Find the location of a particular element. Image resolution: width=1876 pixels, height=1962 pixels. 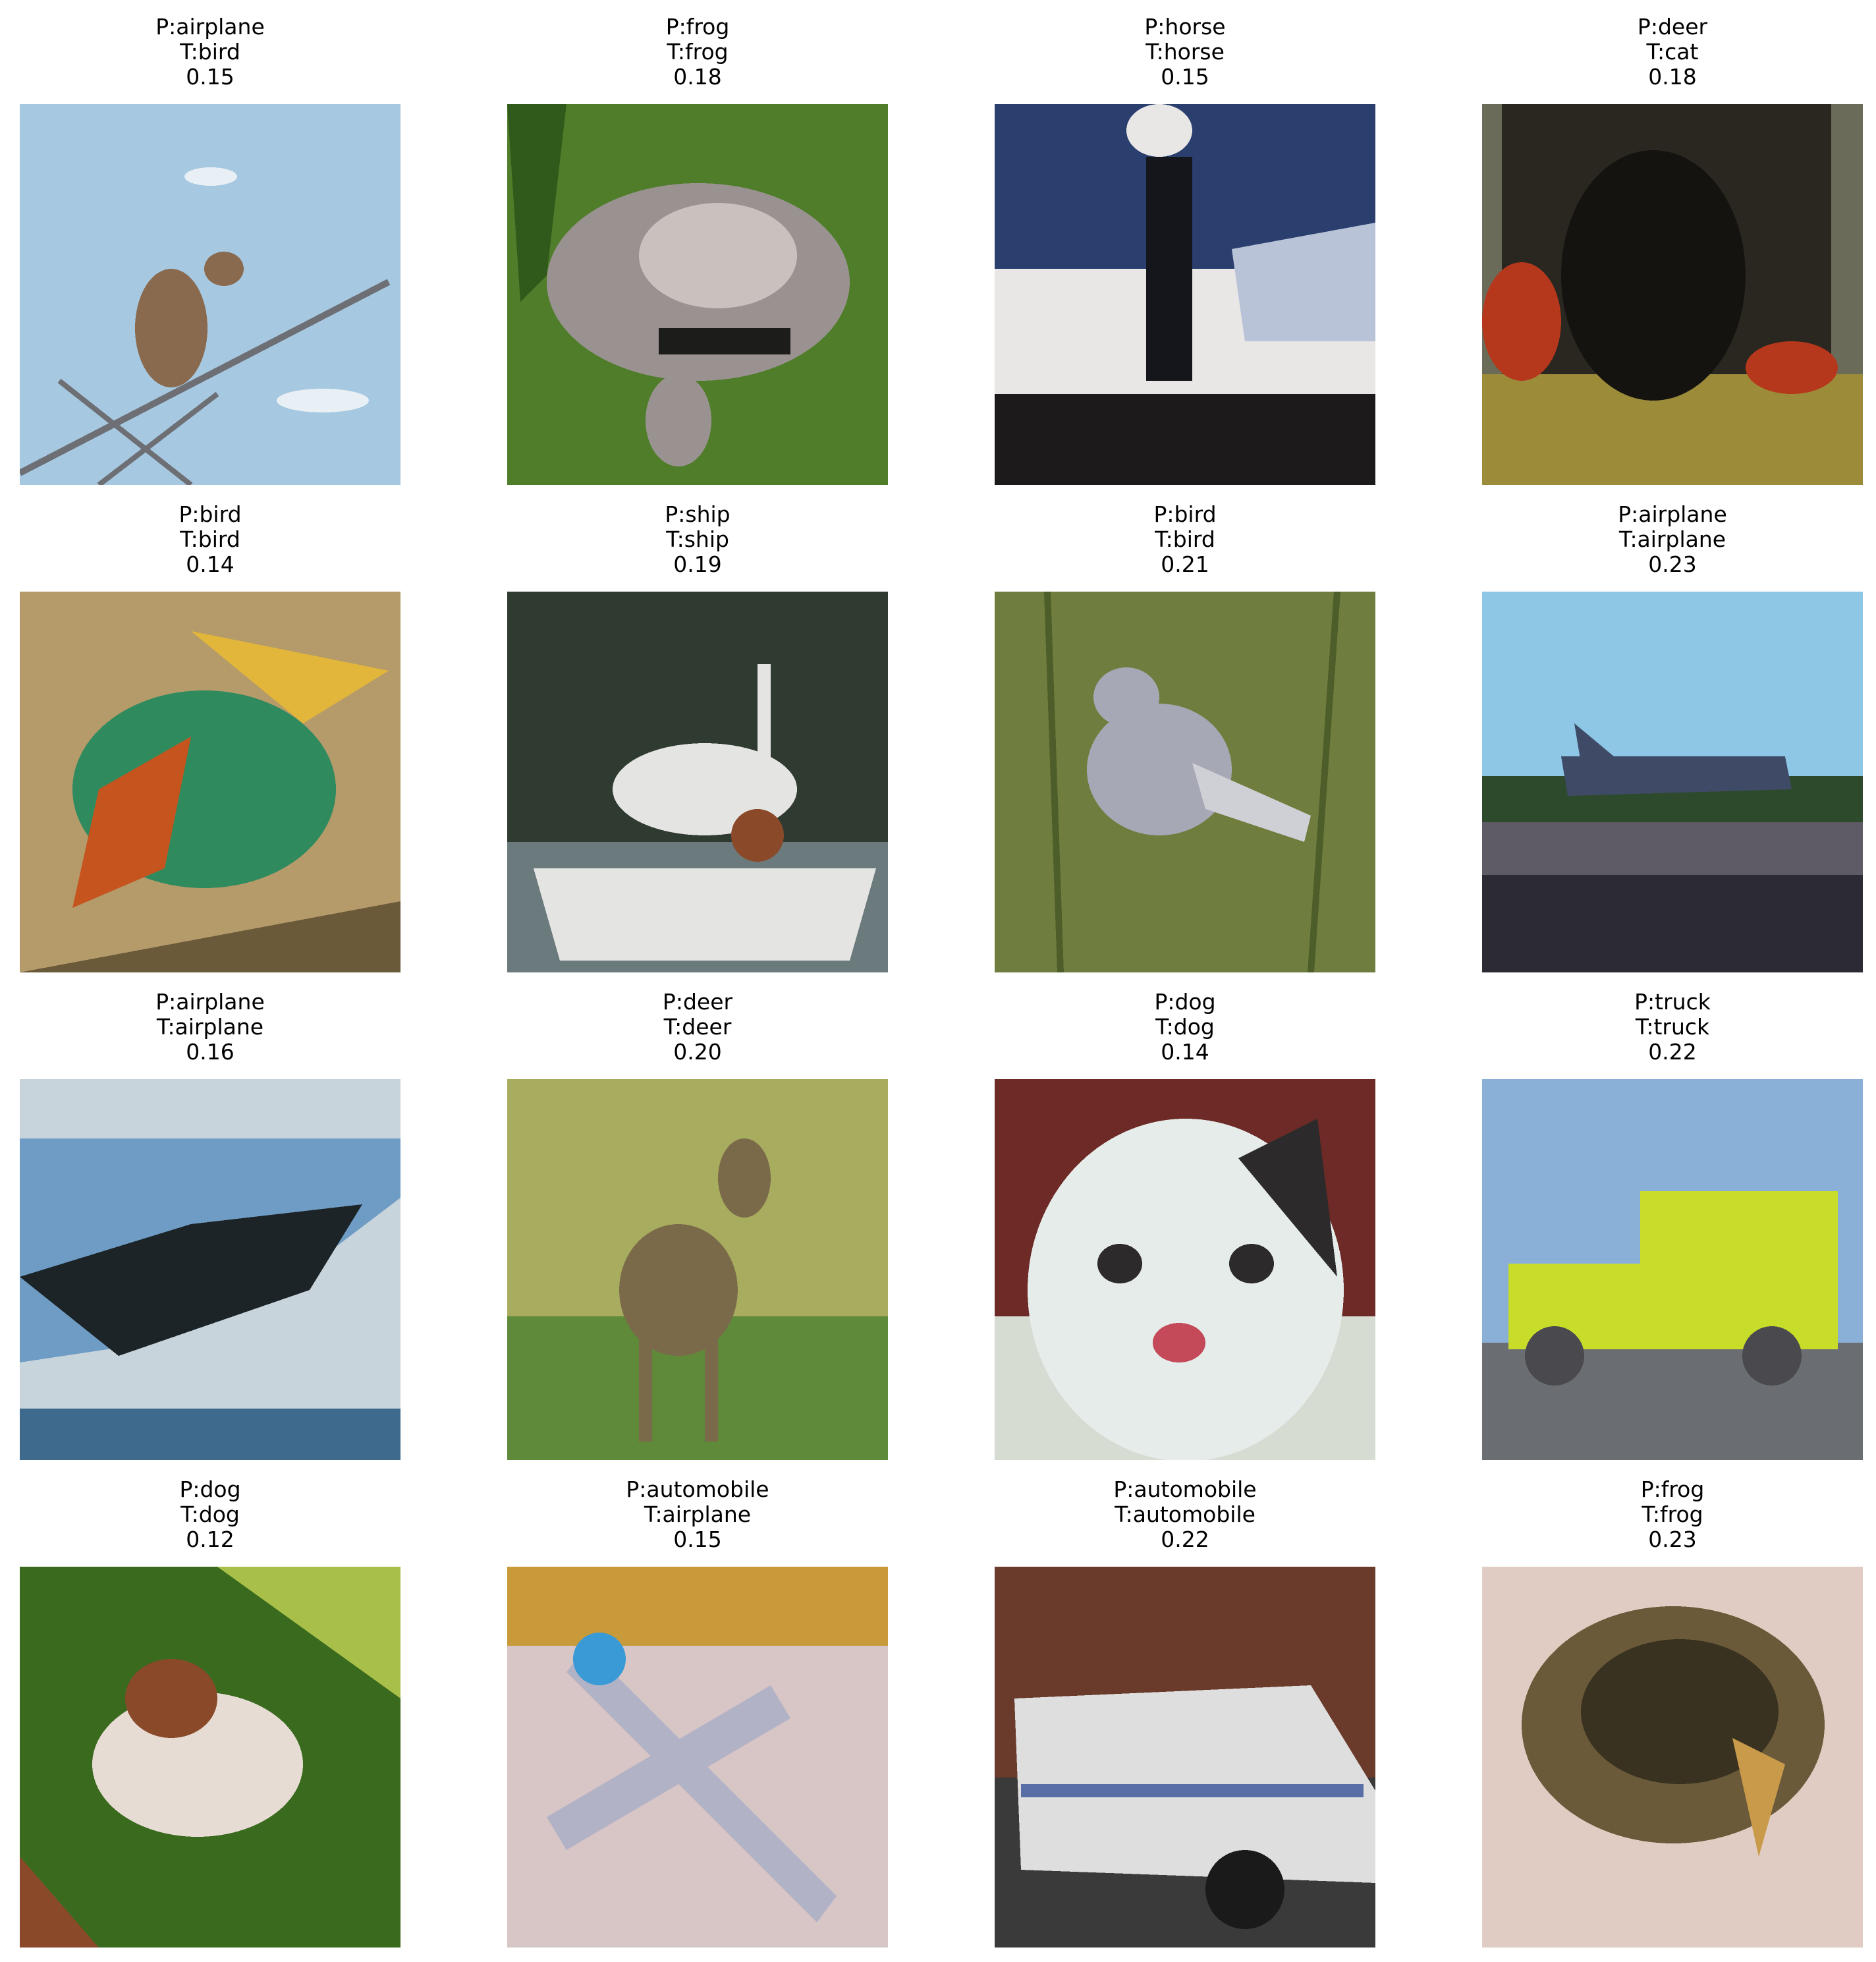

score-value: 0.18 is located at coordinates (697, 77).